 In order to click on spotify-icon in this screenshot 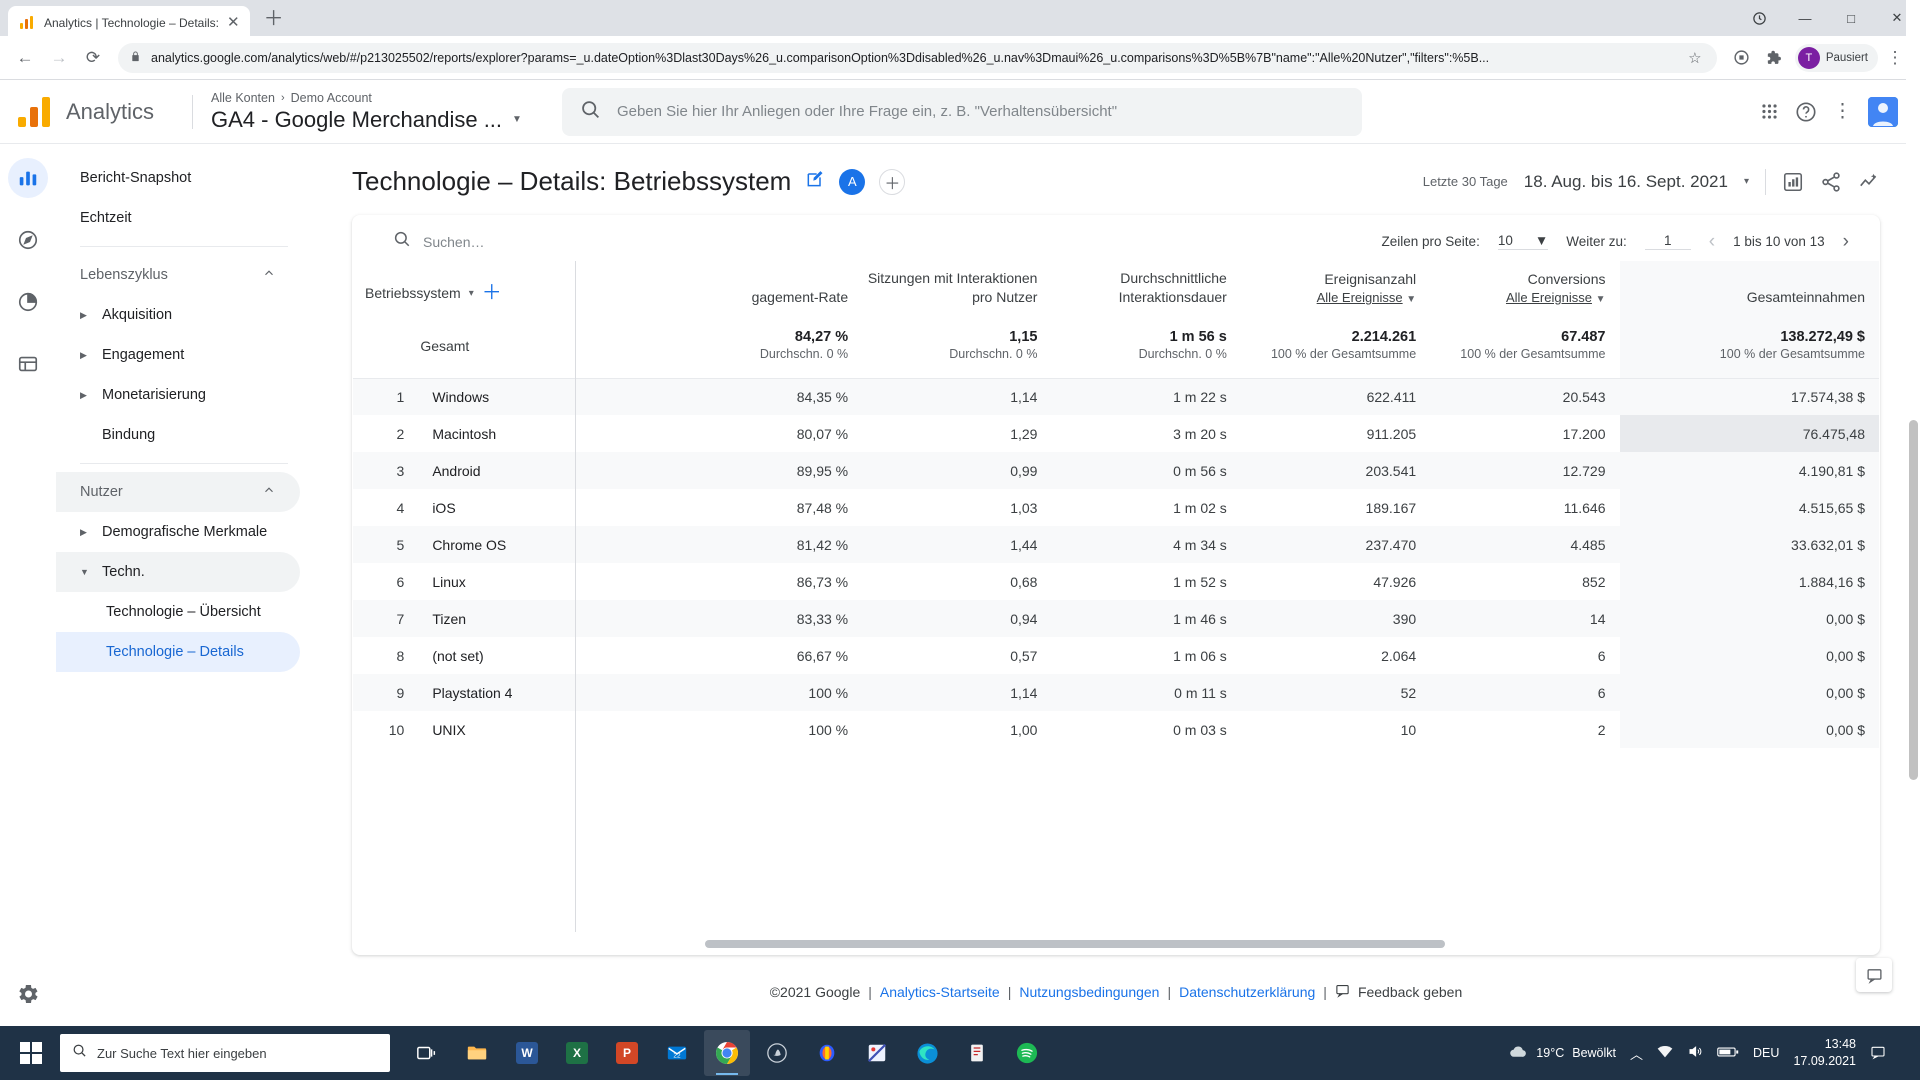, I will do `click(1027, 1053)`.